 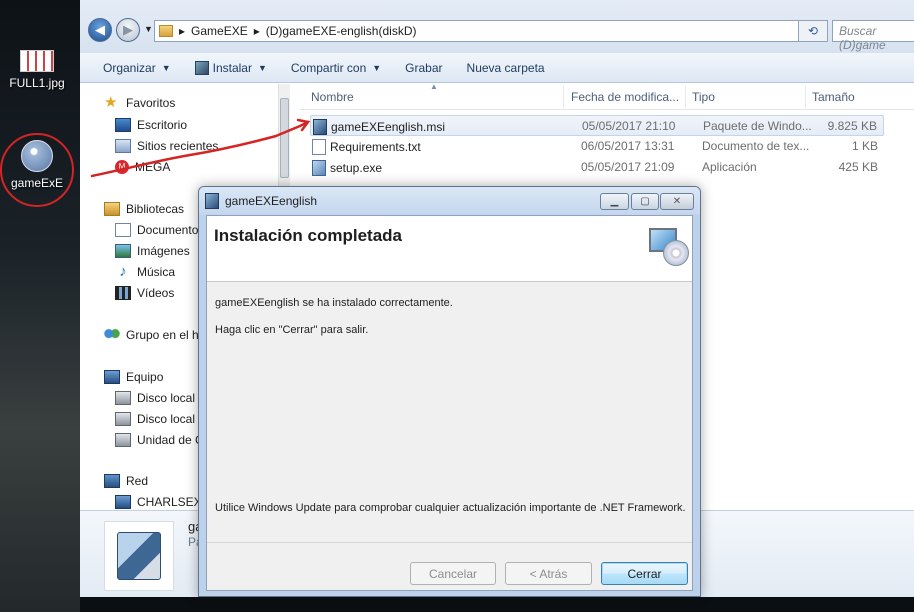 What do you see at coordinates (319, 168) in the screenshot?
I see `application-icon` at bounding box center [319, 168].